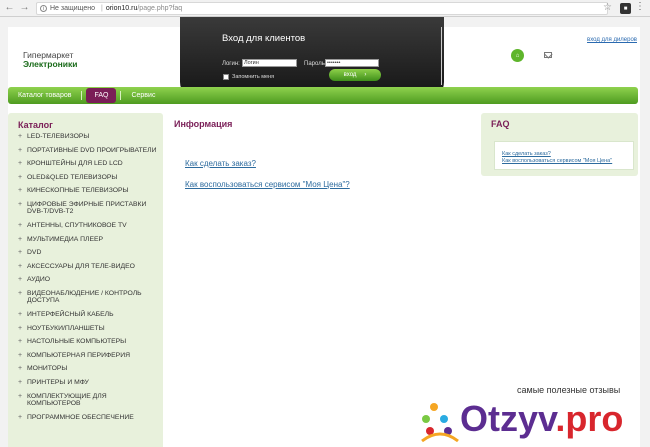 Image resolution: width=650 pixels, height=447 pixels. Describe the element at coordinates (365, 75) in the screenshot. I see `arrow-right-icon: ›` at that location.